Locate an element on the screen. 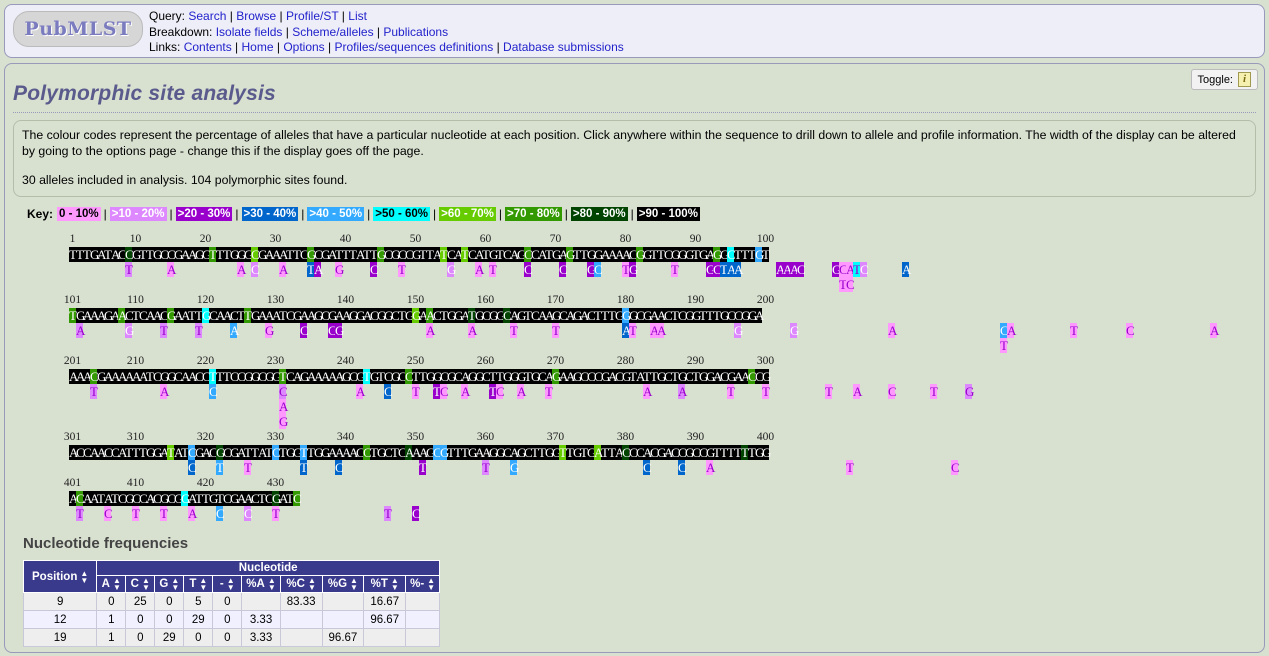  nav-link-browse: Browse is located at coordinates (256, 16).